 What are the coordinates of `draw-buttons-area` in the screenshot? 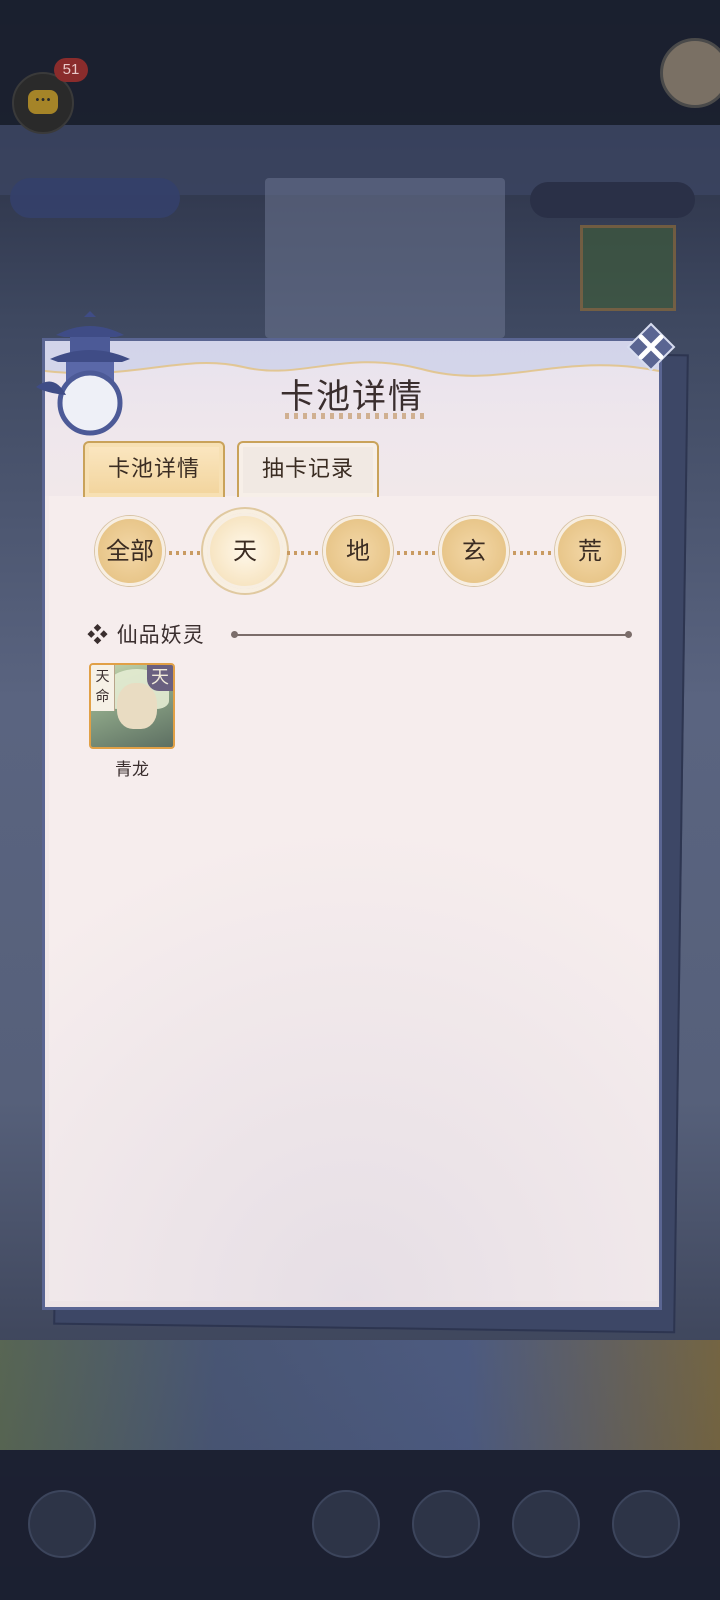 It's located at (360, 1395).